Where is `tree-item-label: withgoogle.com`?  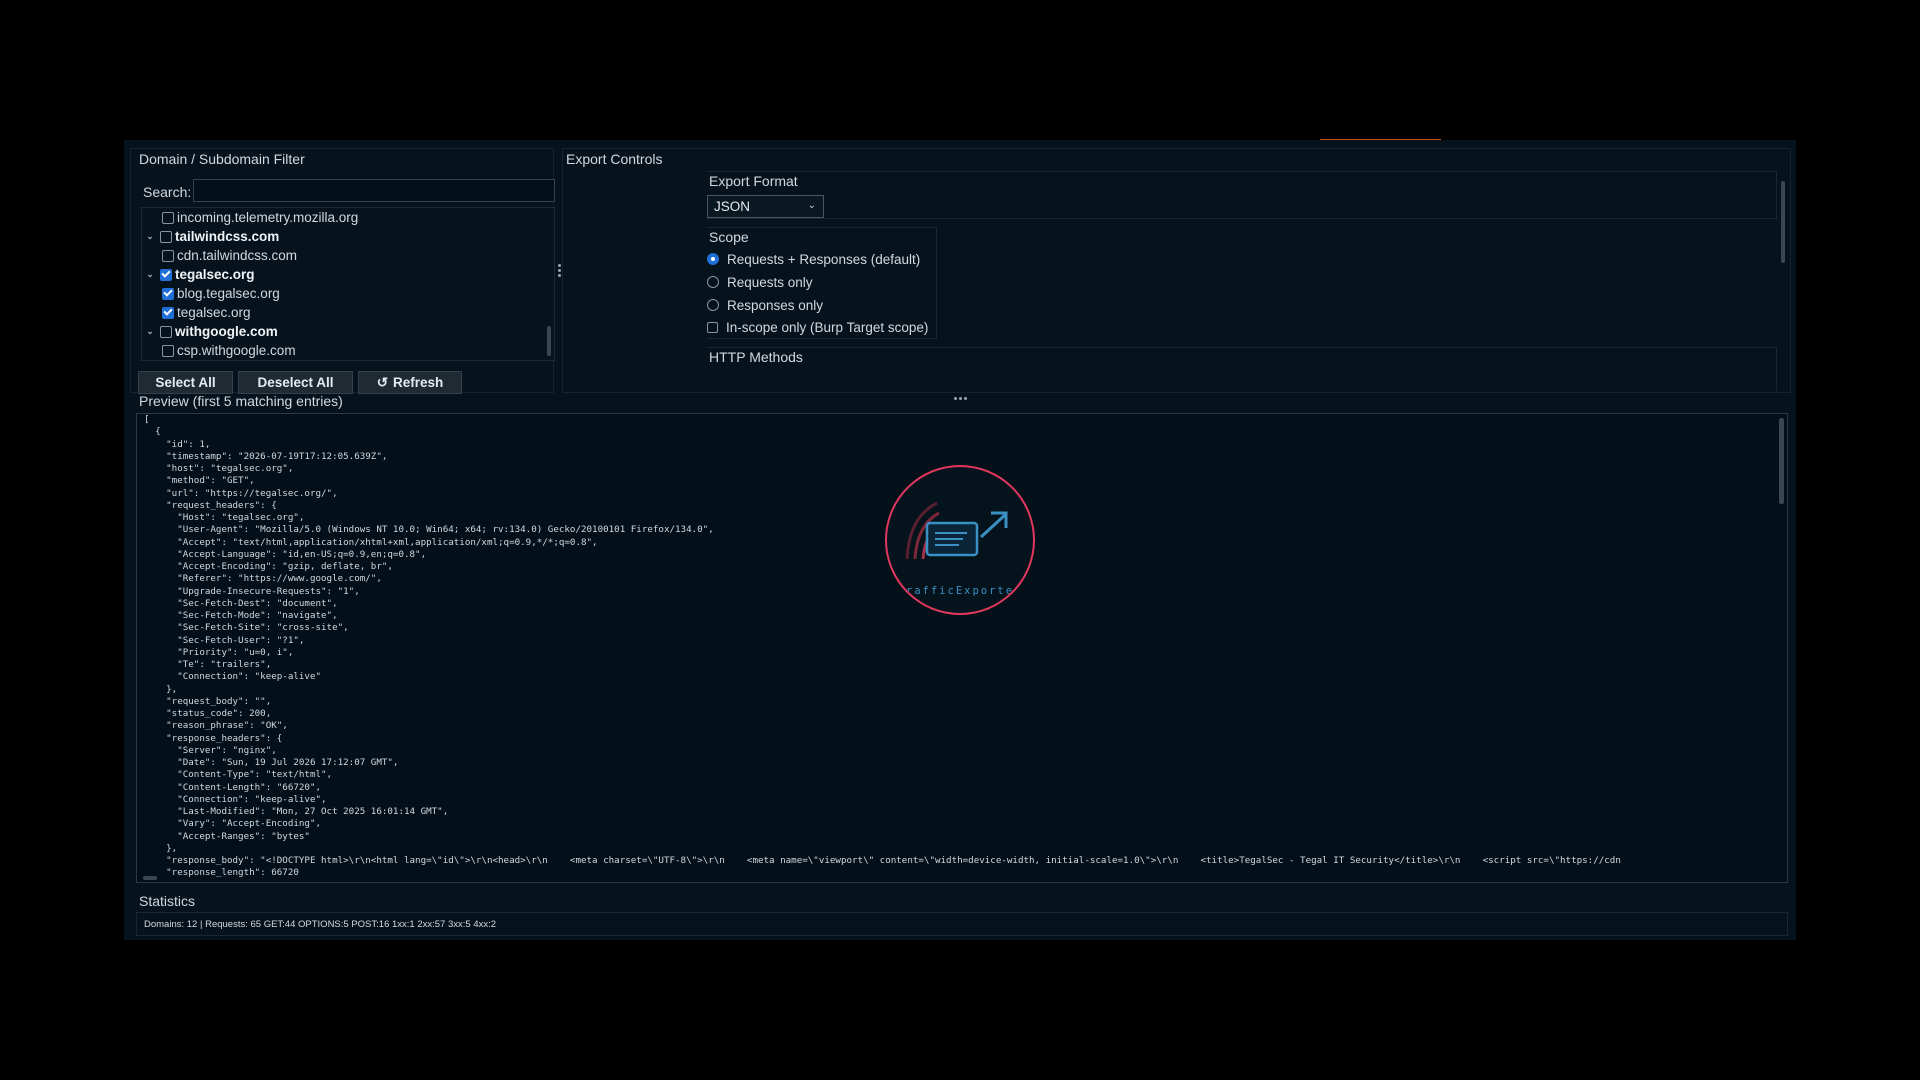
tree-item-label: withgoogle.com is located at coordinates (226, 331).